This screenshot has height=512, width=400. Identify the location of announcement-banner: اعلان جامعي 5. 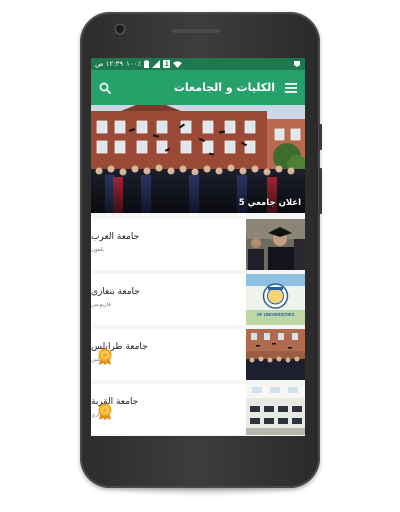
(198, 159).